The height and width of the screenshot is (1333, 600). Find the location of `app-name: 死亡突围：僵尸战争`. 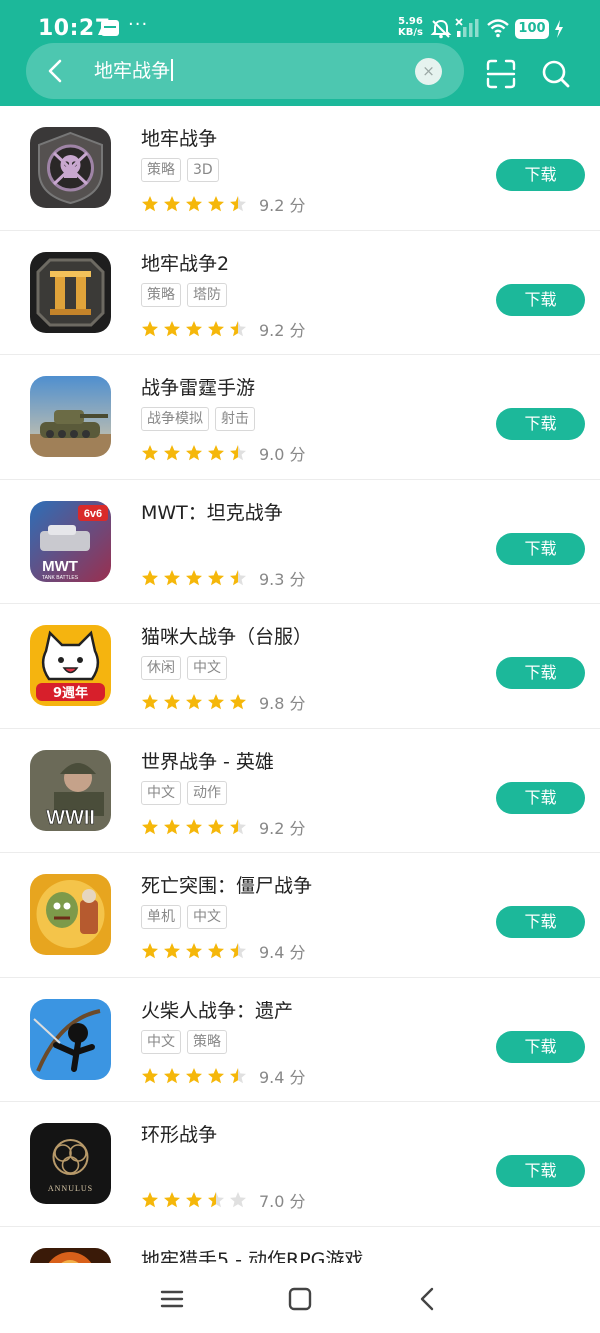

app-name: 死亡突围：僵尸战争 is located at coordinates (226, 884).